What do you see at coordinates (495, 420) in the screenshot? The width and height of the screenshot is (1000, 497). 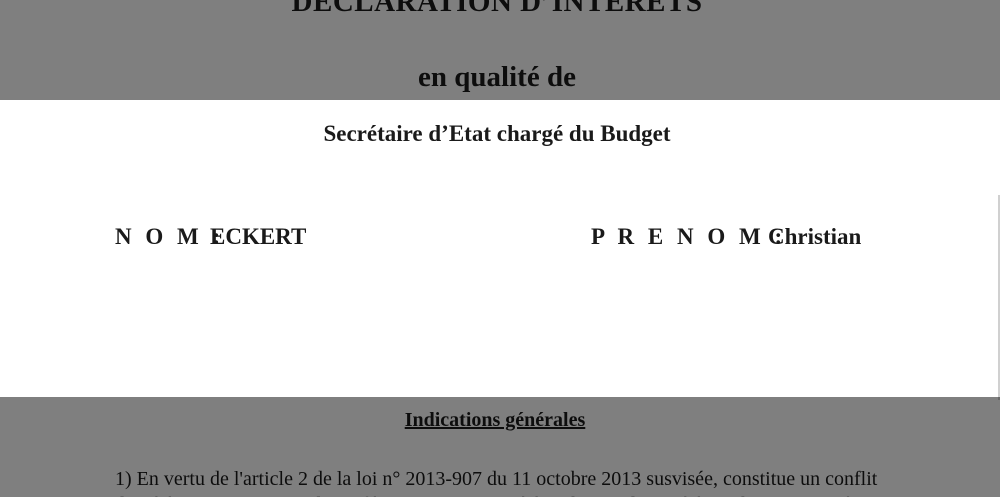 I see `general-indications-heading: Indications générales` at bounding box center [495, 420].